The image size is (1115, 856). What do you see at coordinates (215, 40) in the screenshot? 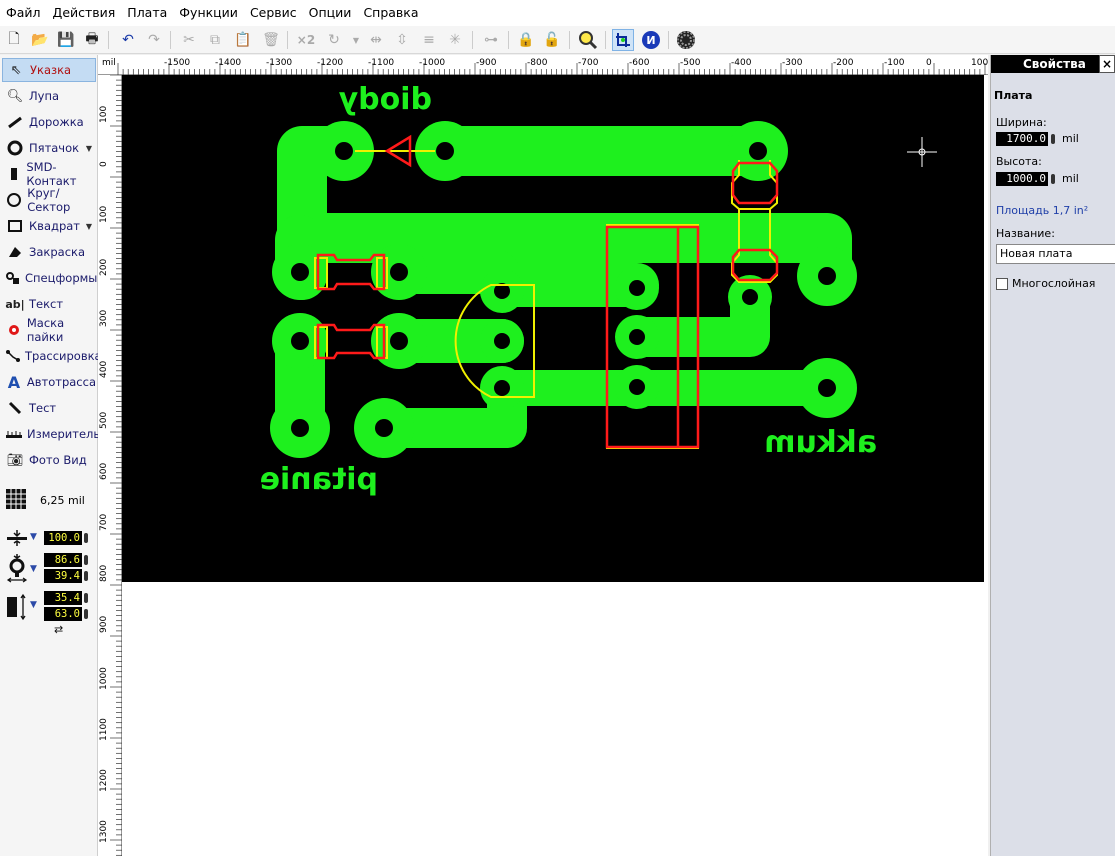
I see `copy-icon: ⧉` at bounding box center [215, 40].